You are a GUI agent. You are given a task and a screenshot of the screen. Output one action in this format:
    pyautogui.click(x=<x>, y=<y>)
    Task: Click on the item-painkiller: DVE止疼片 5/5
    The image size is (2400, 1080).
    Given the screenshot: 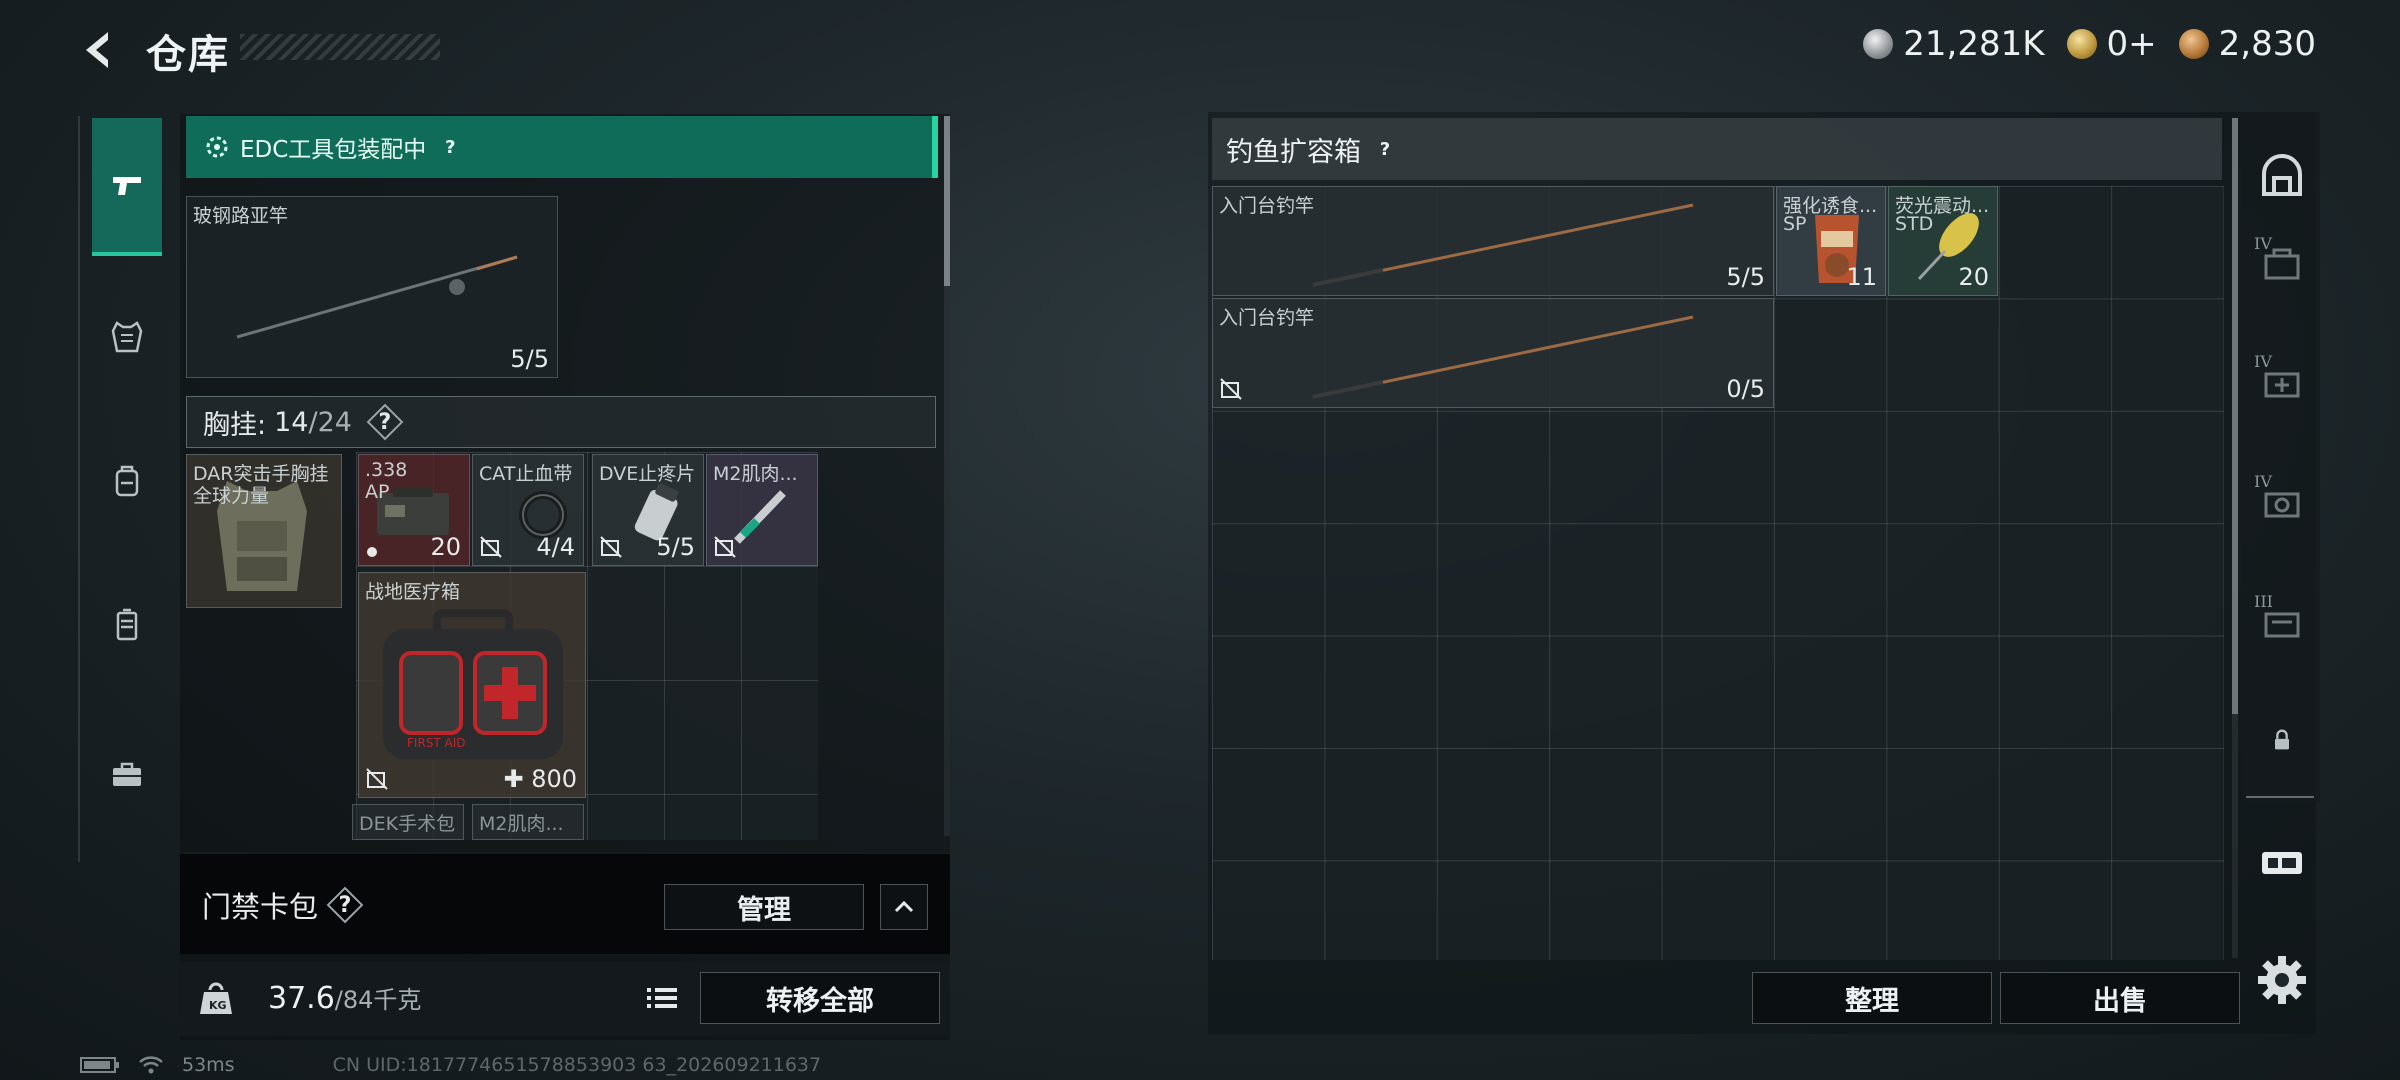 What is the action you would take?
    pyautogui.click(x=648, y=510)
    